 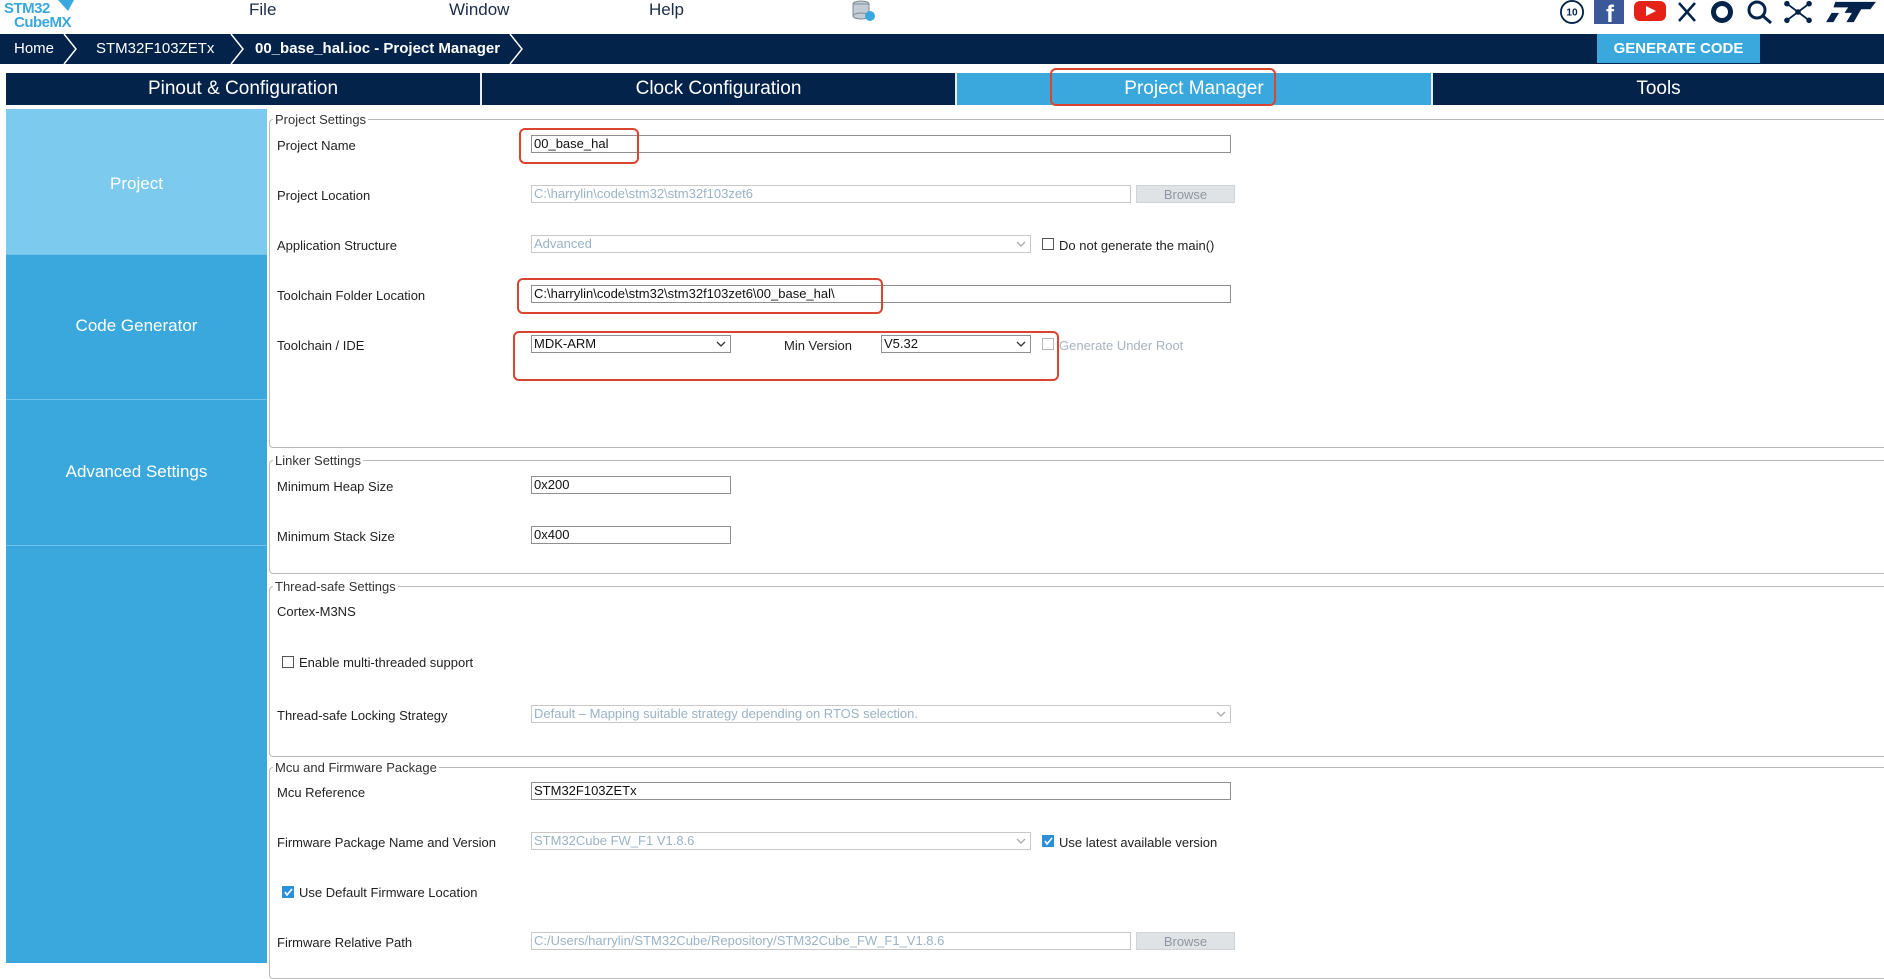 What do you see at coordinates (1048, 244) in the screenshot?
I see `no-main-checkbox` at bounding box center [1048, 244].